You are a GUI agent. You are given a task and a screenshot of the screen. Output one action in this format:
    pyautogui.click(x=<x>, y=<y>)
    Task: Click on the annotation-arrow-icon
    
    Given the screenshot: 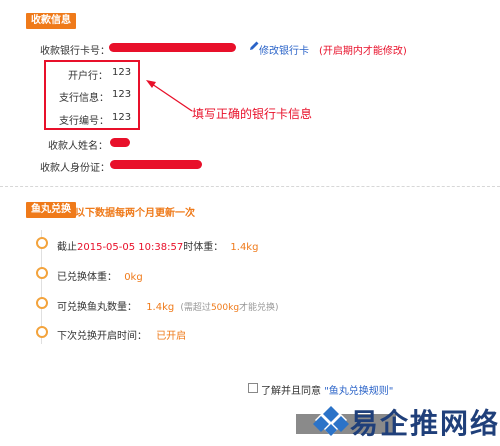 What is the action you would take?
    pyautogui.click(x=169, y=96)
    